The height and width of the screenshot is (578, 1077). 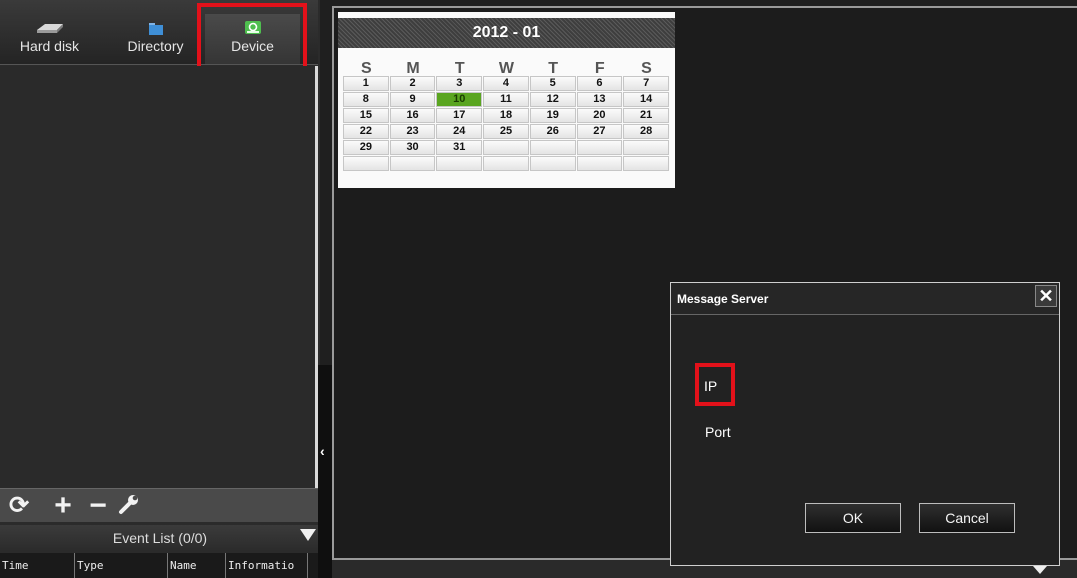 I want to click on column-header-name: Name, so click(x=197, y=565).